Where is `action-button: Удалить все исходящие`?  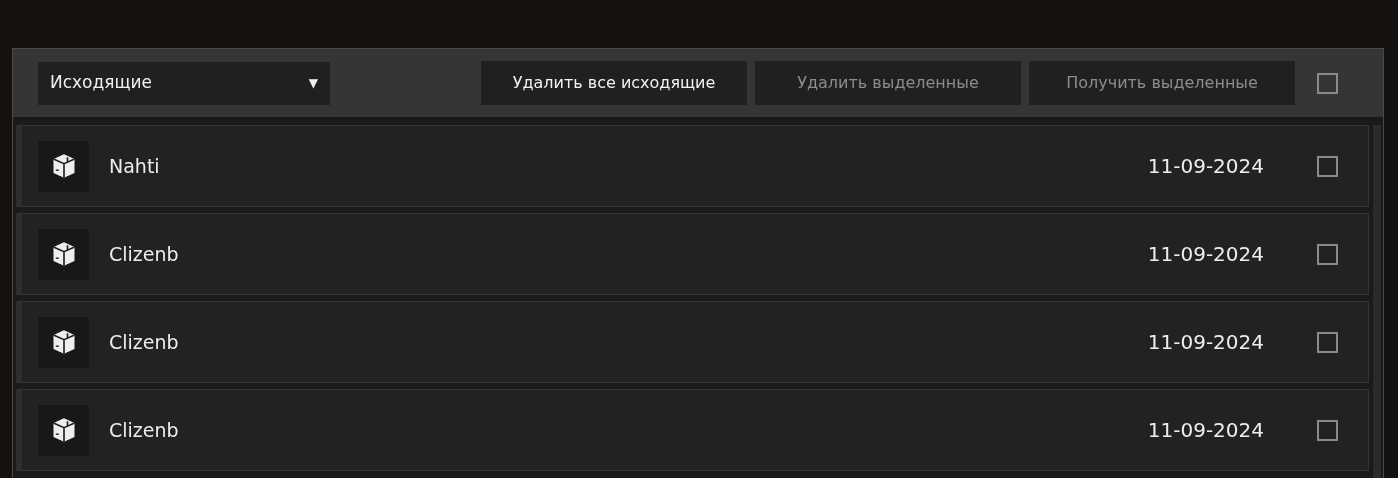
action-button: Удалить все исходящие is located at coordinates (614, 83).